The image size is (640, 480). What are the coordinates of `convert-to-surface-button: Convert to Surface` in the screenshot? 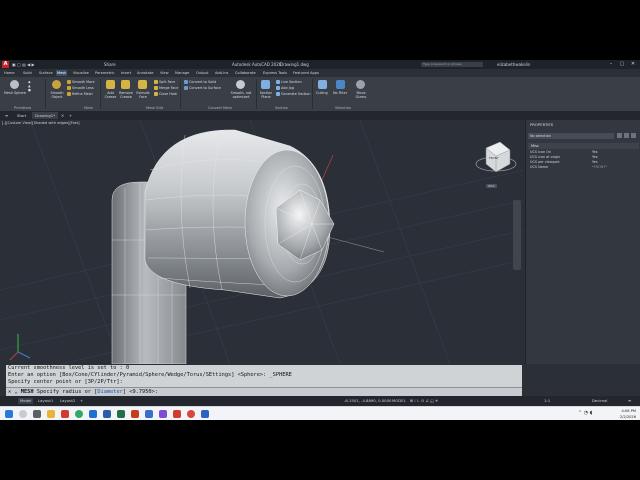 It's located at (202, 88).